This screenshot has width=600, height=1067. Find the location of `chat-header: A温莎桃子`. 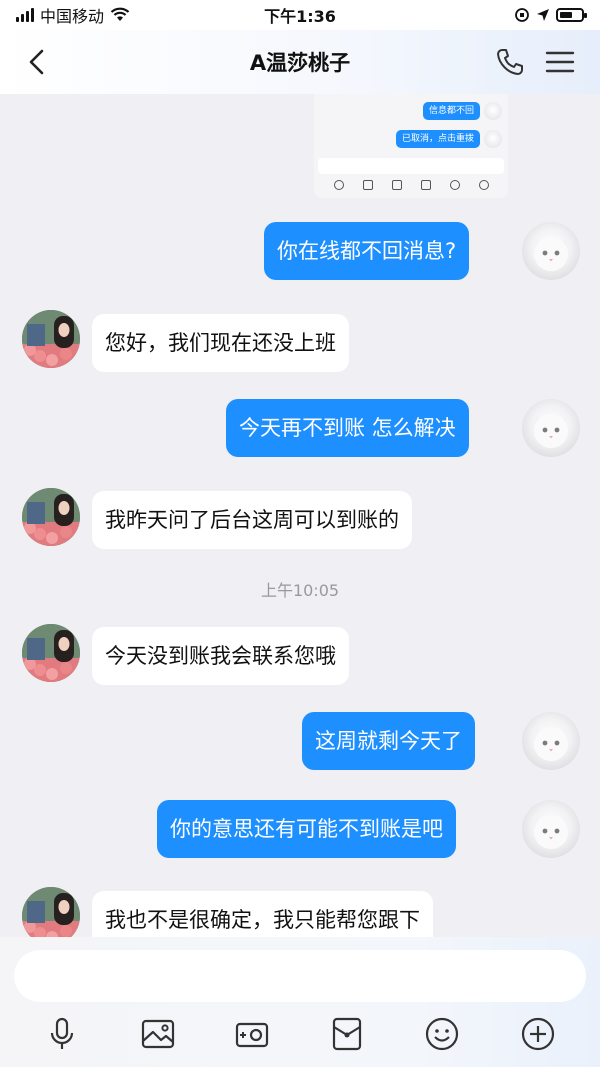

chat-header: A温莎桃子 is located at coordinates (300, 62).